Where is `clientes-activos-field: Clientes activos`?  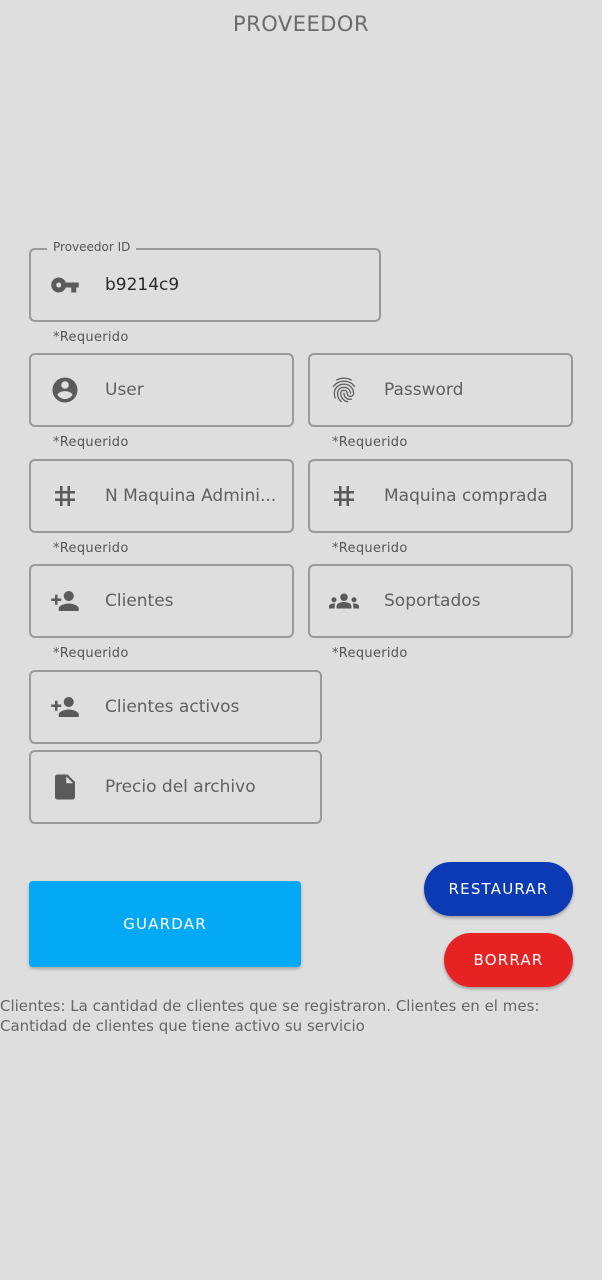 clientes-activos-field: Clientes activos is located at coordinates (175, 707).